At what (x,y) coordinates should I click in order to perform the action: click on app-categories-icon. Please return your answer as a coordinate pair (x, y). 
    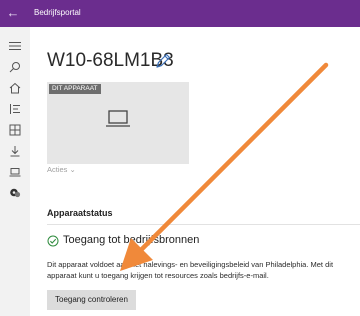
    Looking at the image, I should click on (15, 130).